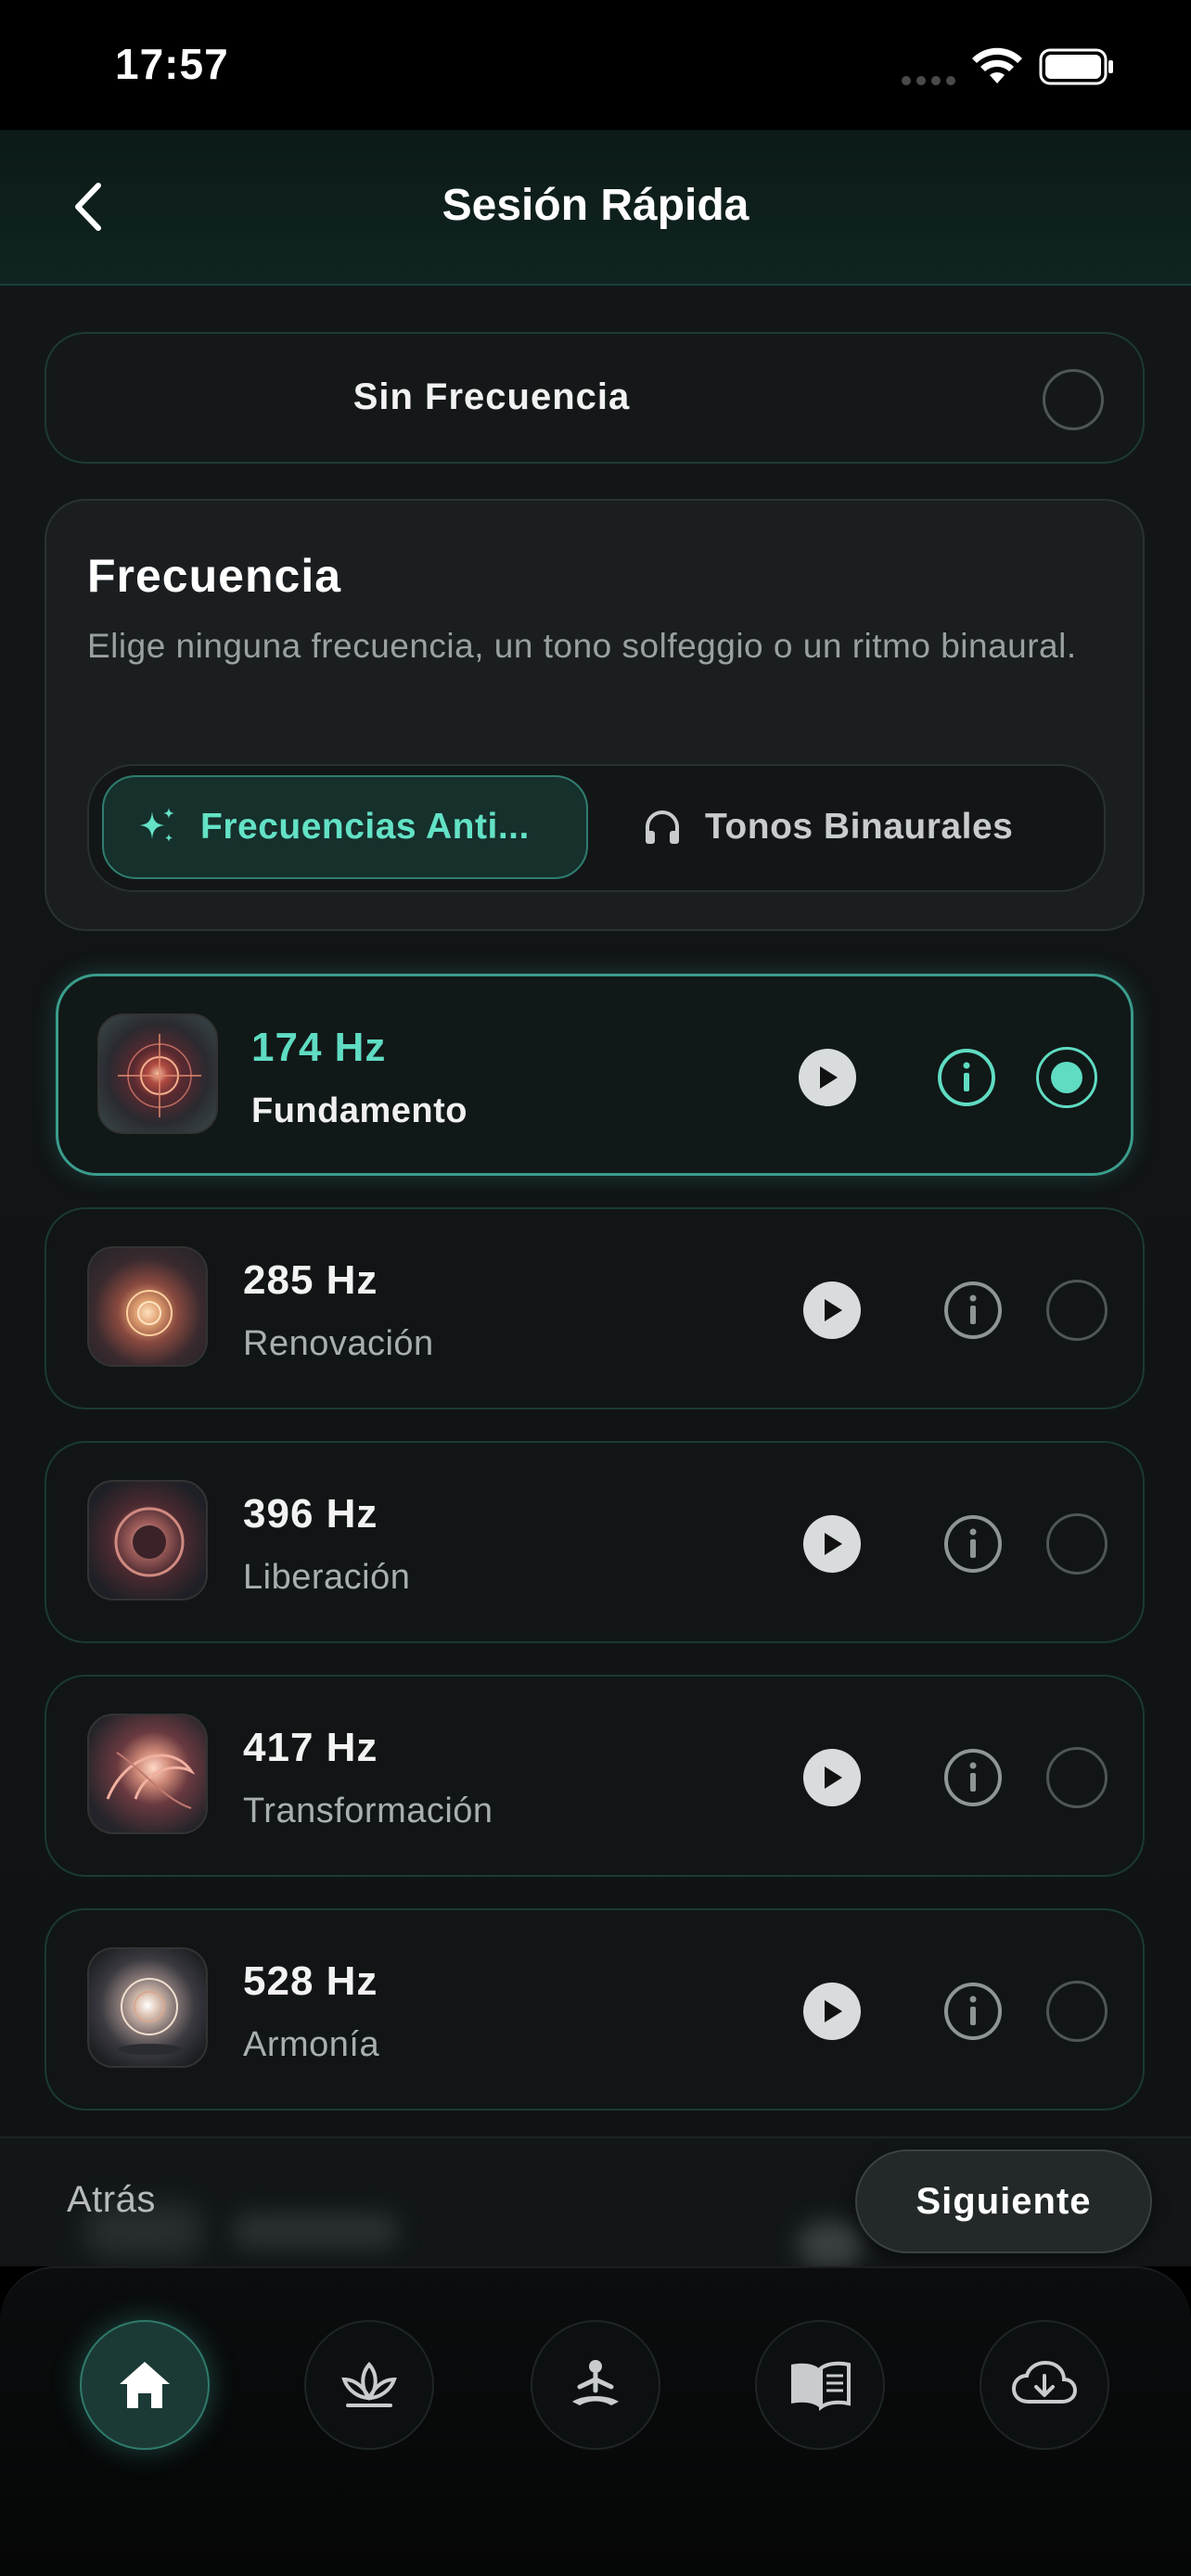 This screenshot has width=1191, height=2576. I want to click on tab-downloads, so click(1044, 2385).